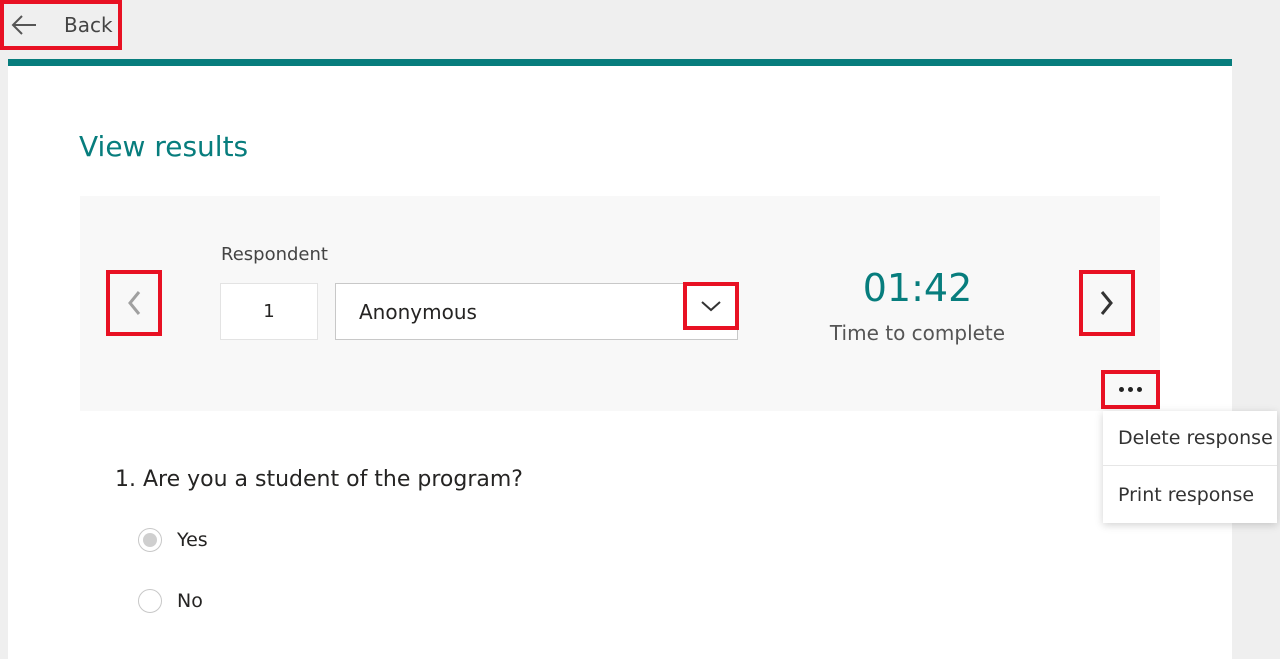  I want to click on radio-unselected, so click(150, 601).